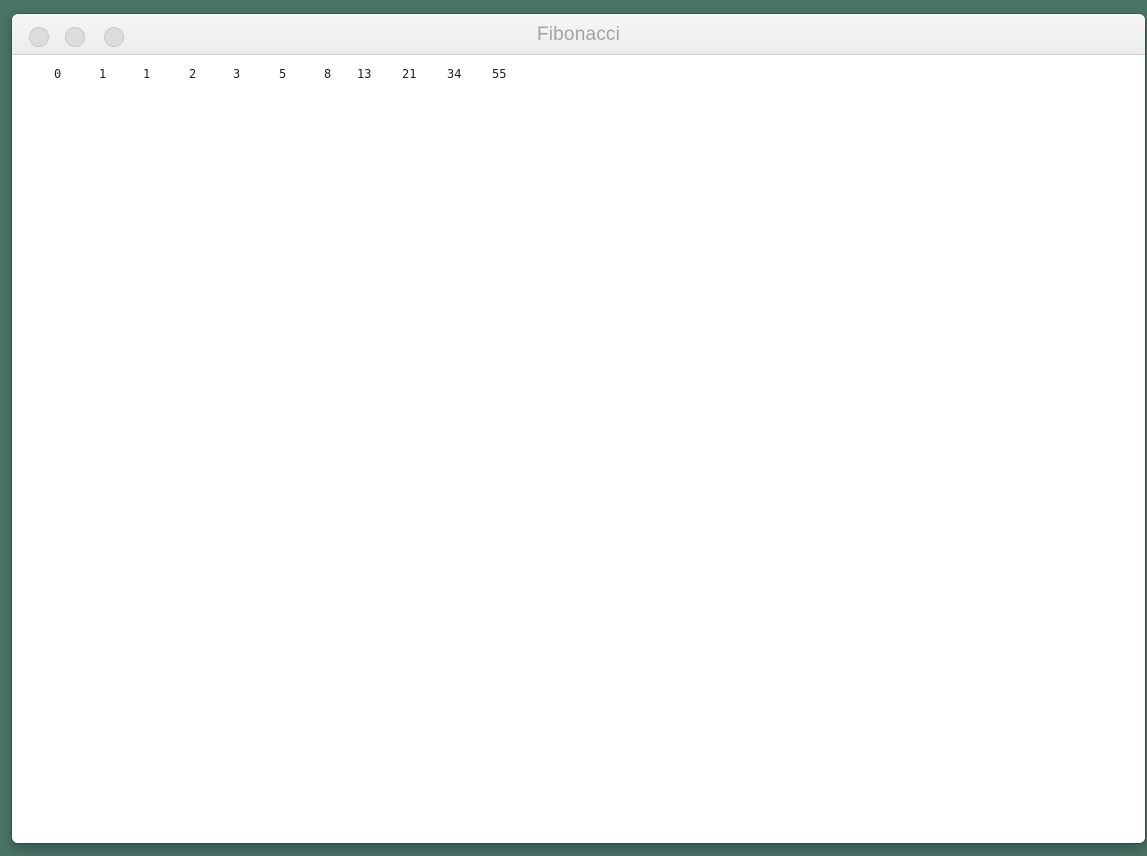 This screenshot has height=856, width=1147. I want to click on fibonacci-number: 34, so click(454, 74).